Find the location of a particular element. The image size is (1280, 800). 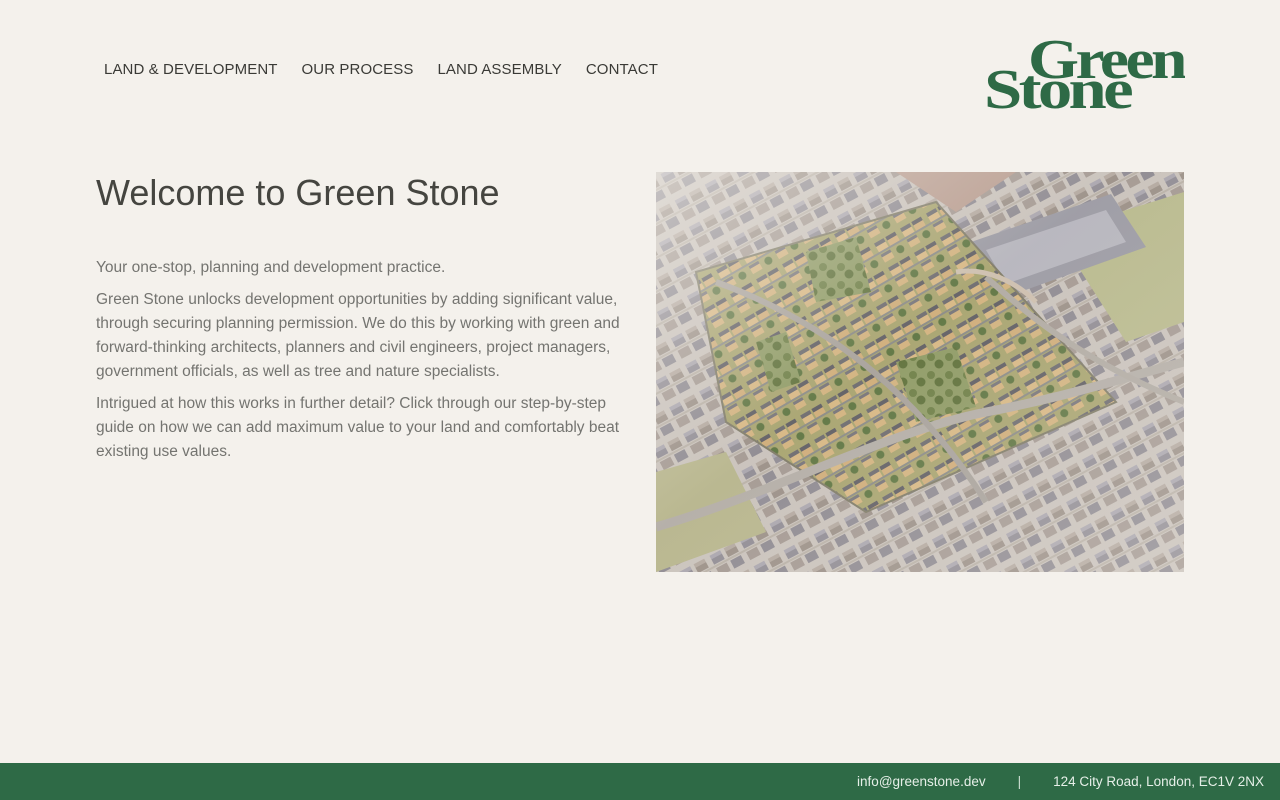

footer-address: 124 City Road, London, EC1V 2NX is located at coordinates (1158, 781).